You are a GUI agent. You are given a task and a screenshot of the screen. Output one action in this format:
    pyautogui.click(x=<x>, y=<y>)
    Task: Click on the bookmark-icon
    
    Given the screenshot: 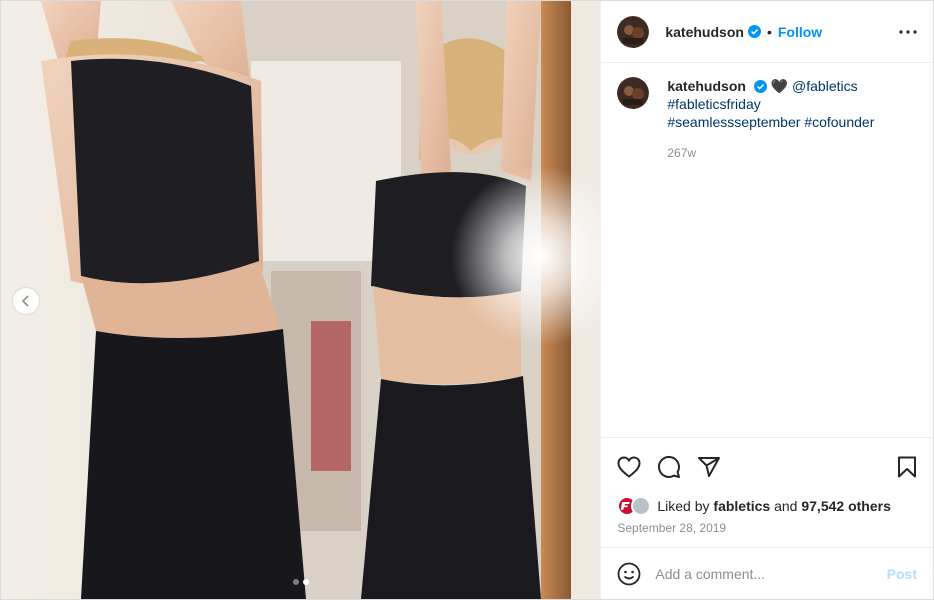 What is the action you would take?
    pyautogui.click(x=907, y=467)
    